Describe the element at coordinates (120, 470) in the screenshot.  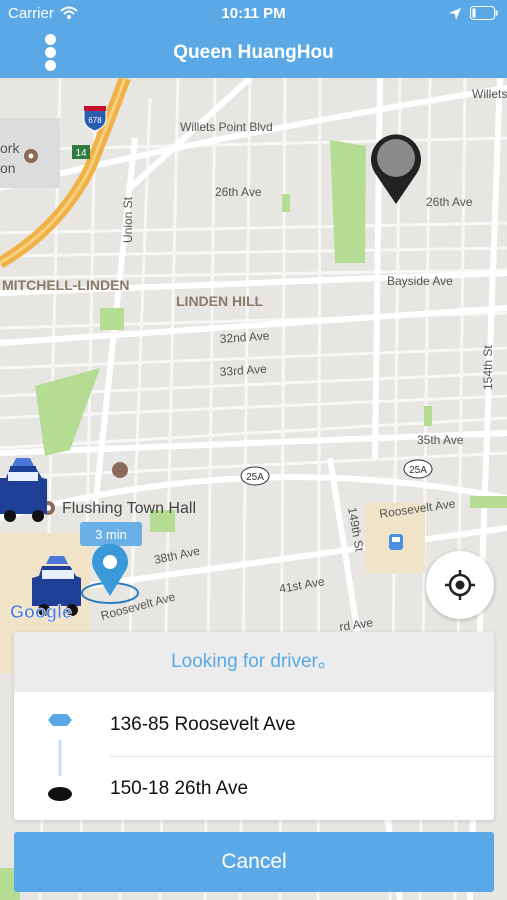
I see `poi-icon` at that location.